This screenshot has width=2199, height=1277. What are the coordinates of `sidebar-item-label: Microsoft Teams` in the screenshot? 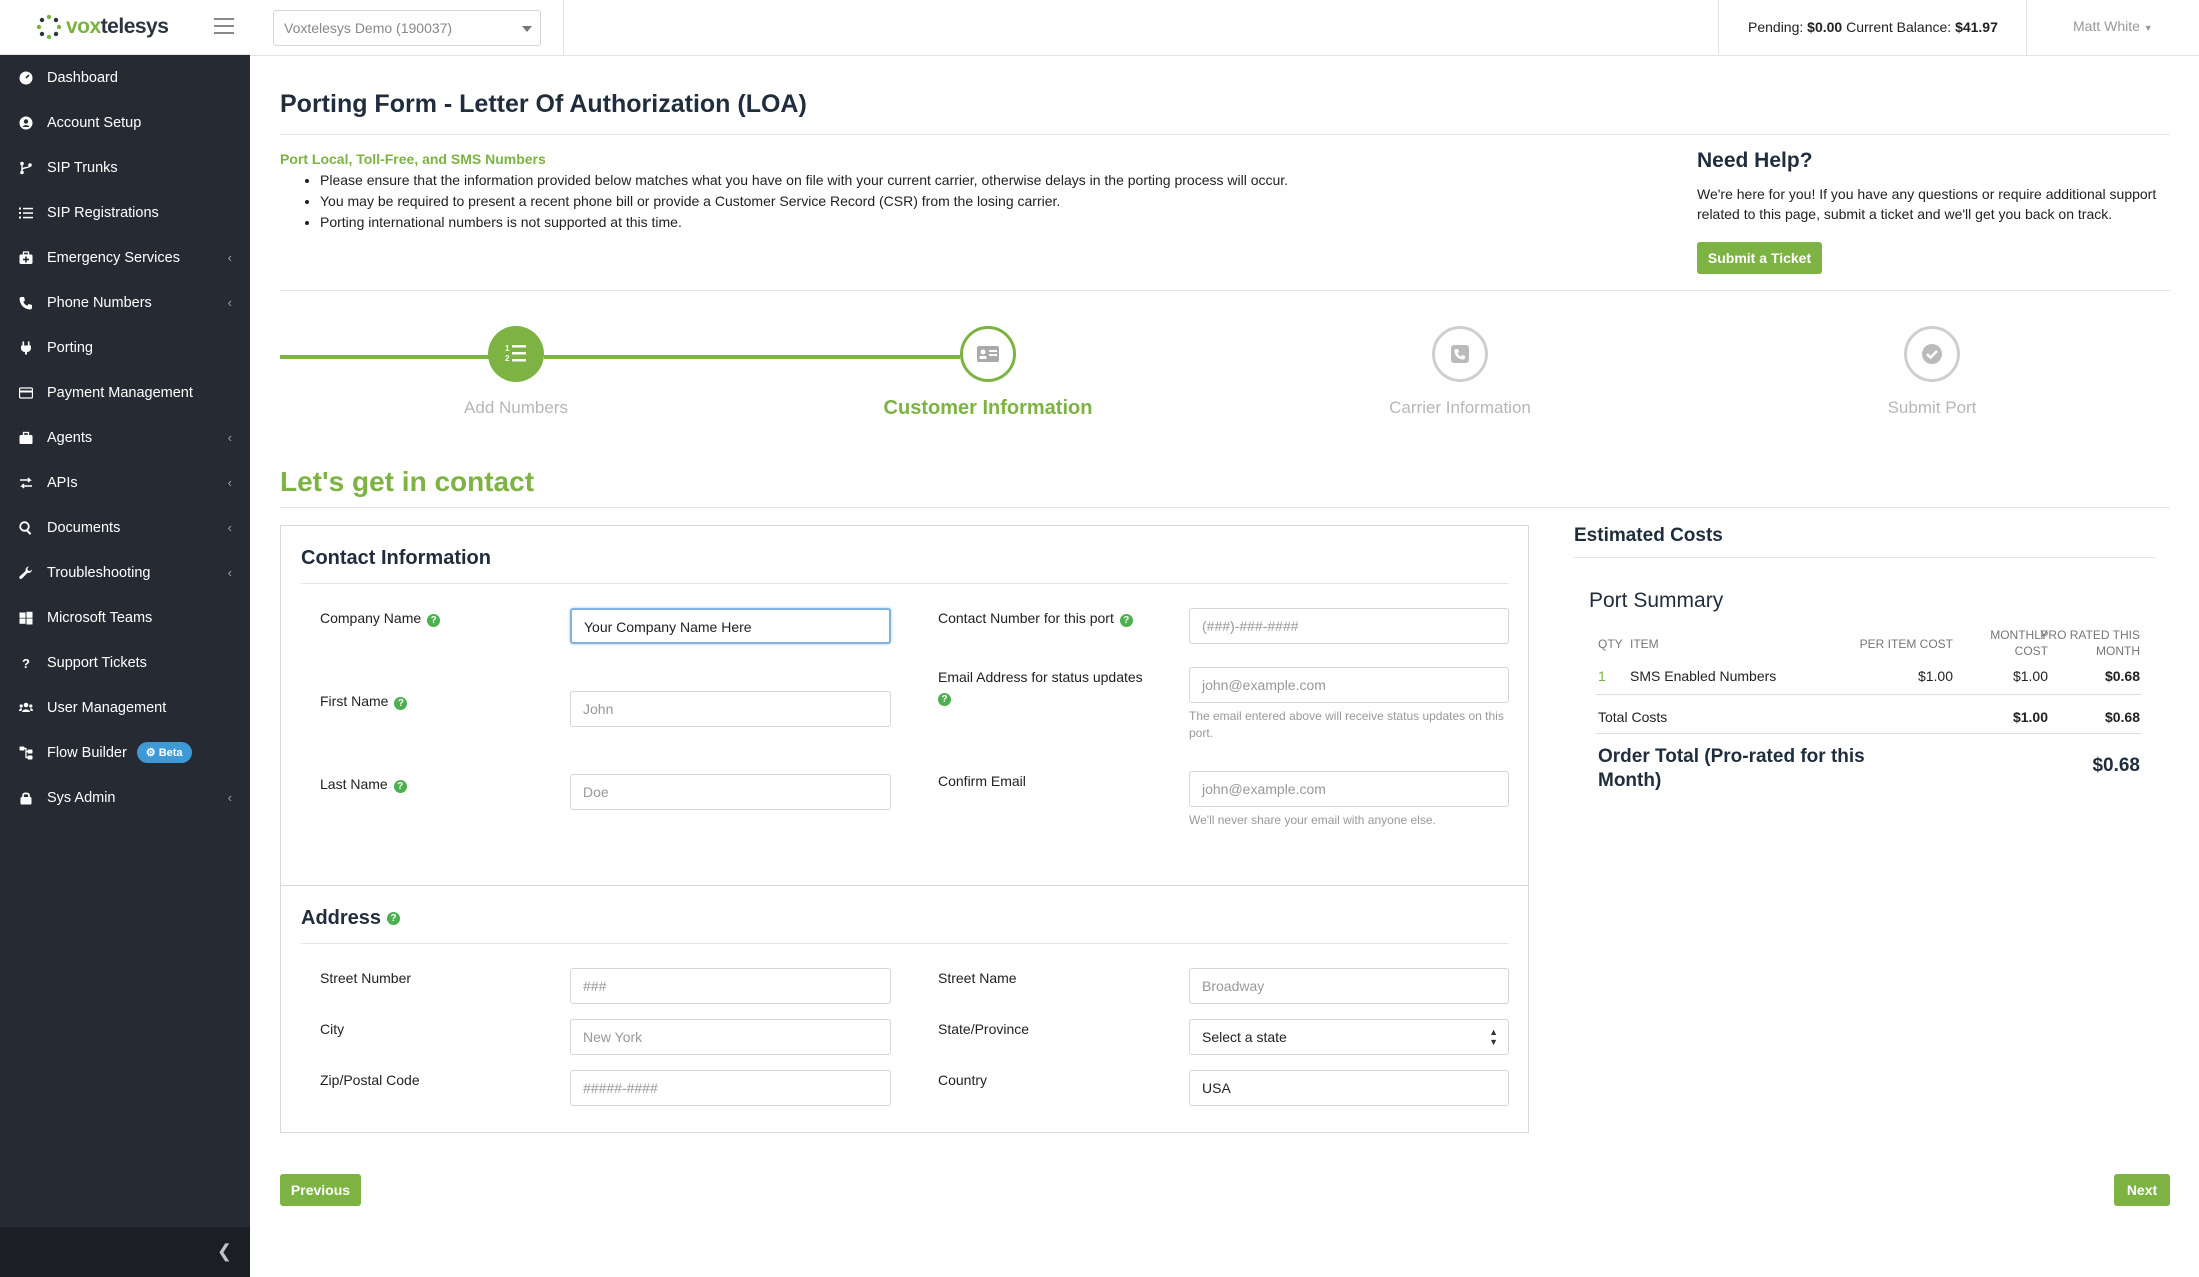 It's located at (100, 617).